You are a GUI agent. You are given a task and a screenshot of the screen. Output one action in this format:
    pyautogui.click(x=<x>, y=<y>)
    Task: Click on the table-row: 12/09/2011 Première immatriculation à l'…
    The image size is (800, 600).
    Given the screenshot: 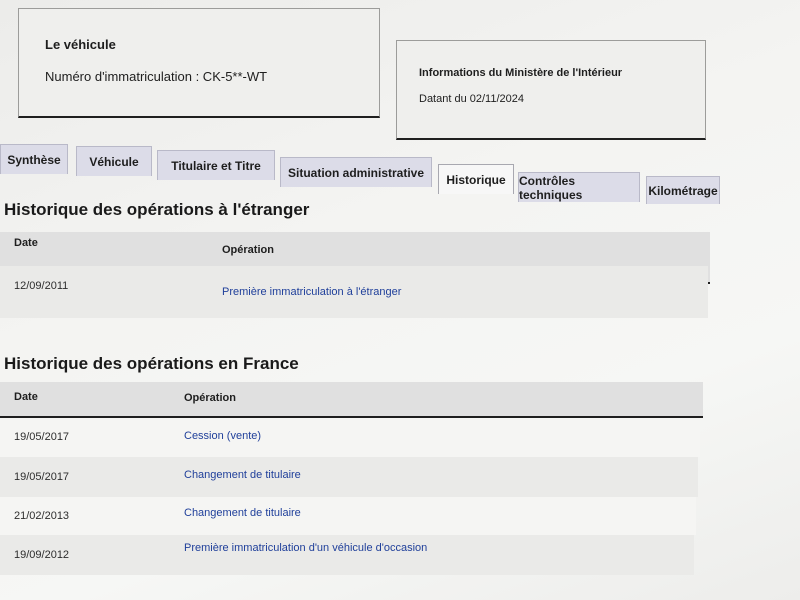 What is the action you would take?
    pyautogui.click(x=354, y=292)
    